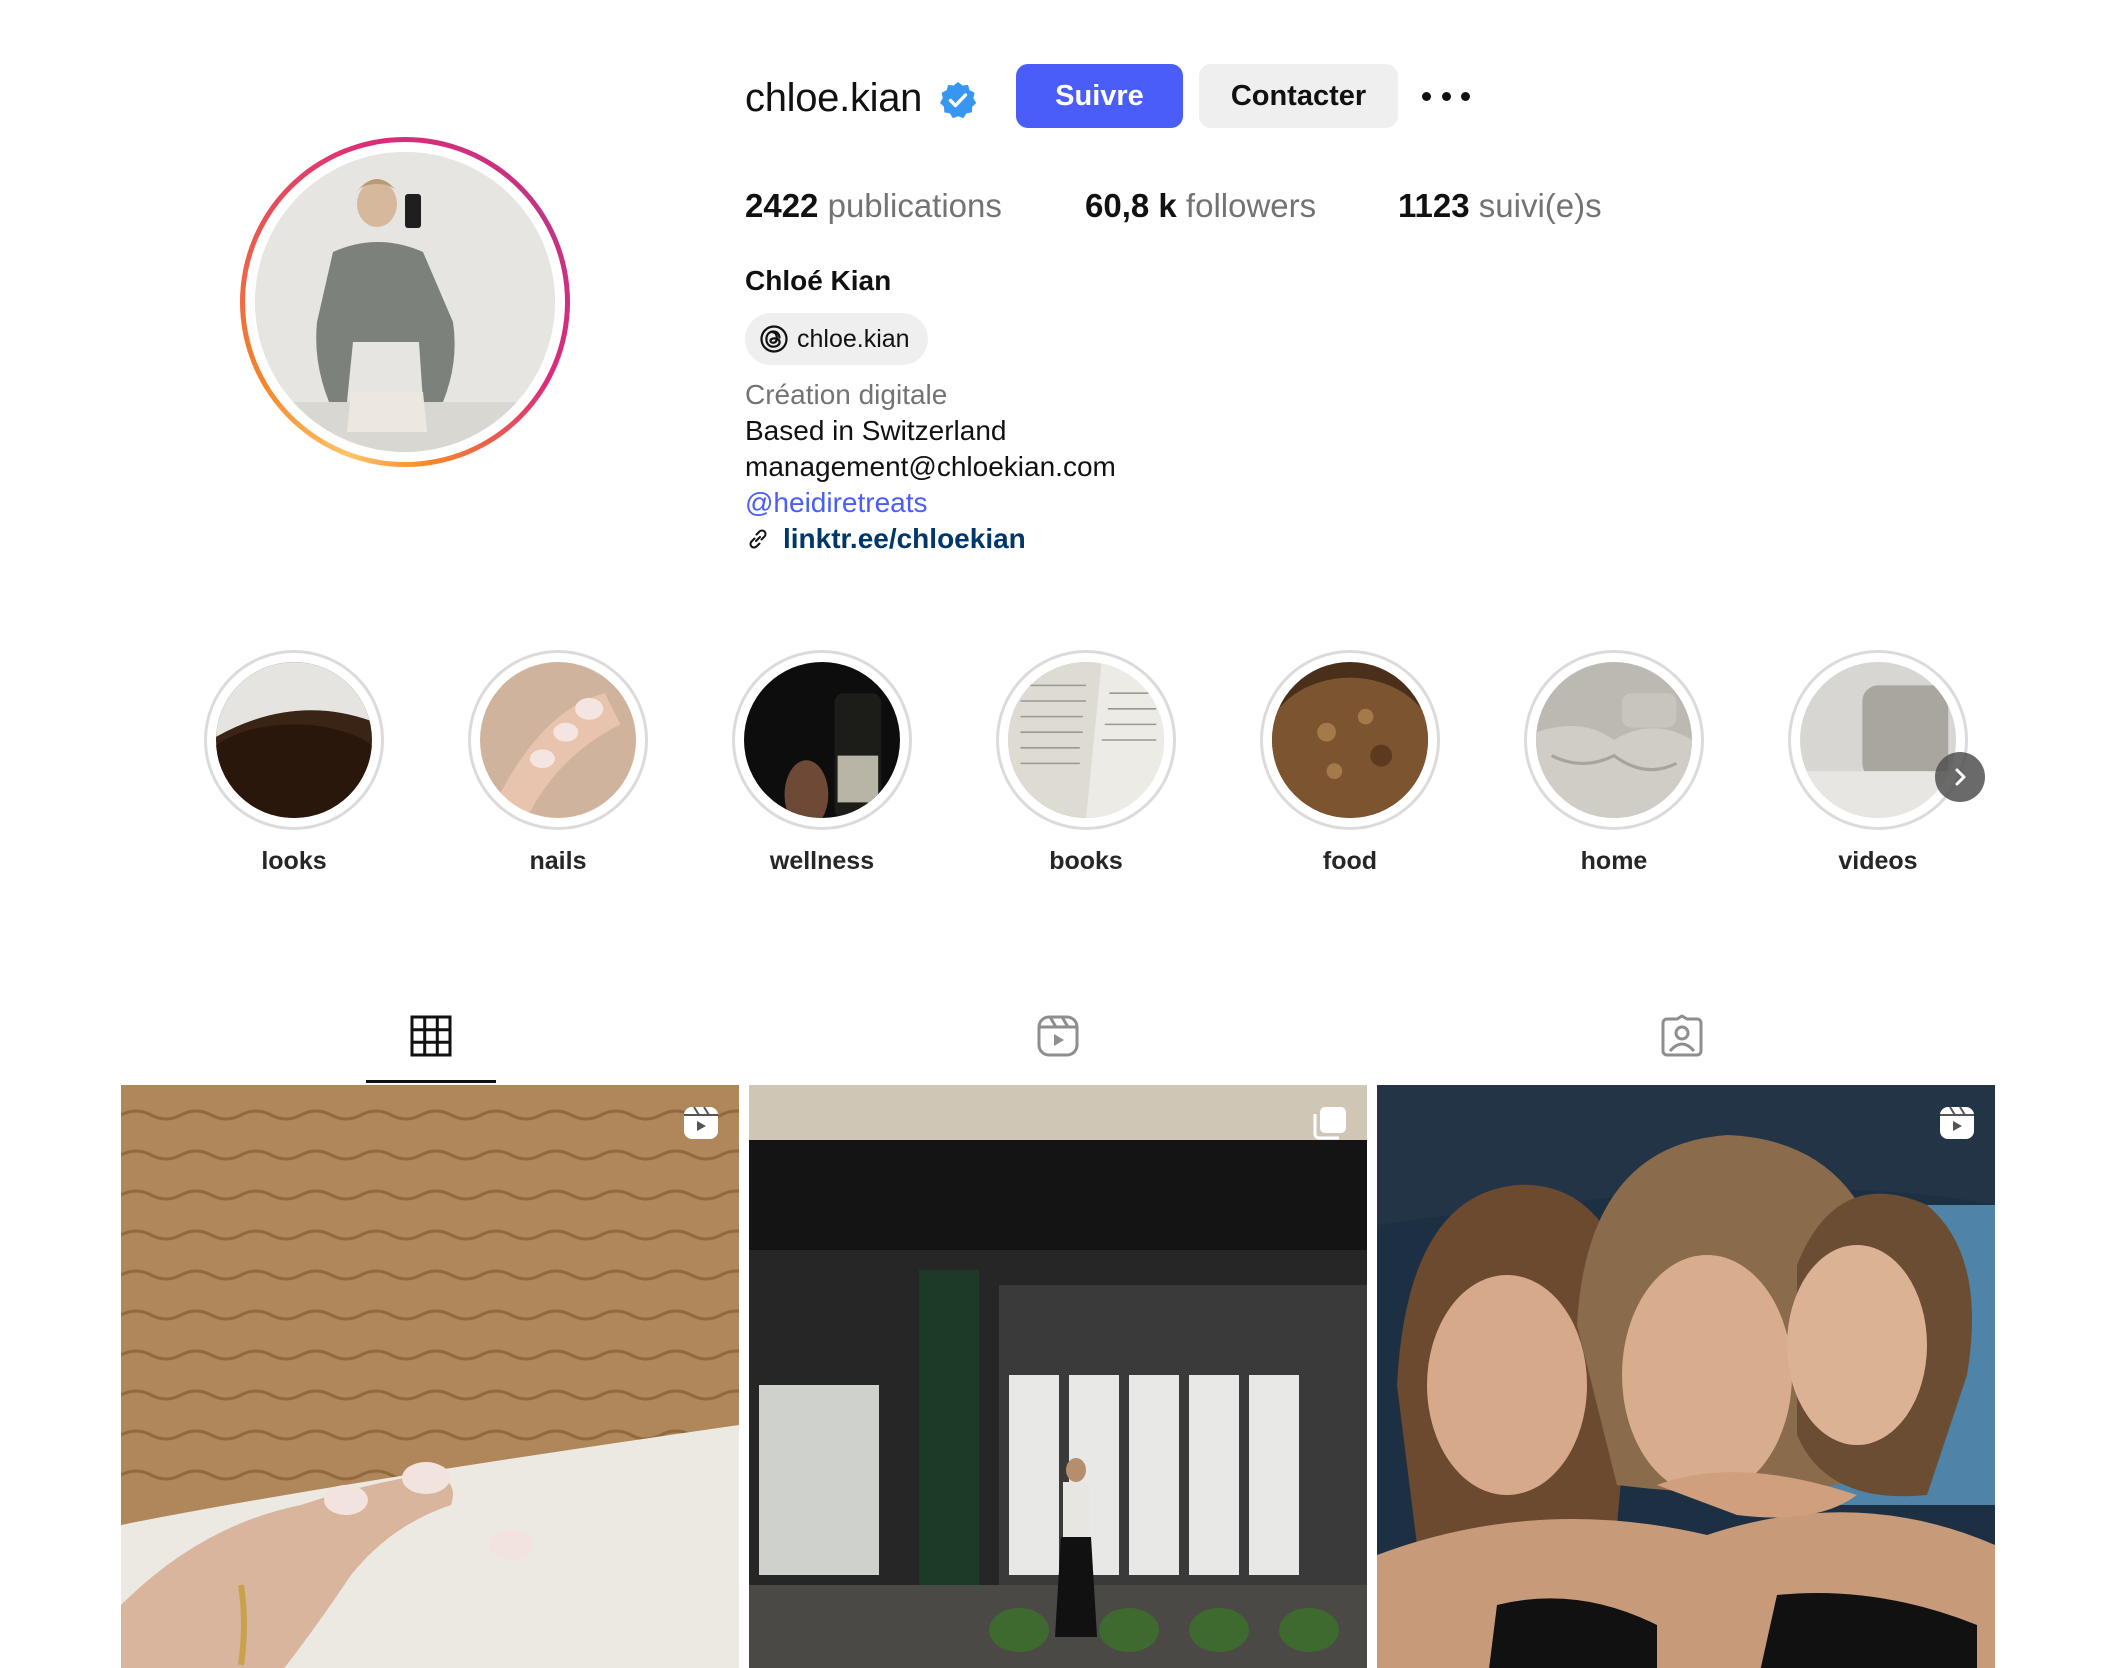  I want to click on grid-icon, so click(431, 1036).